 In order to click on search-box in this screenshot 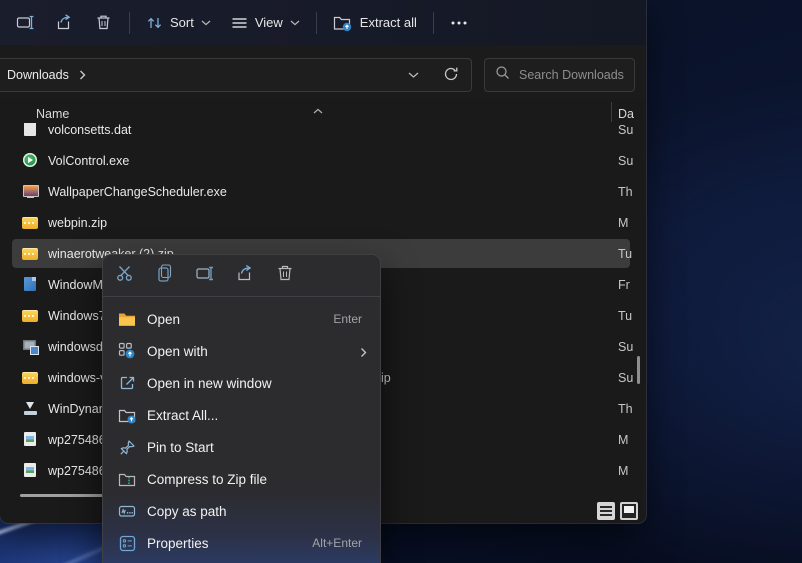, I will do `click(559, 75)`.